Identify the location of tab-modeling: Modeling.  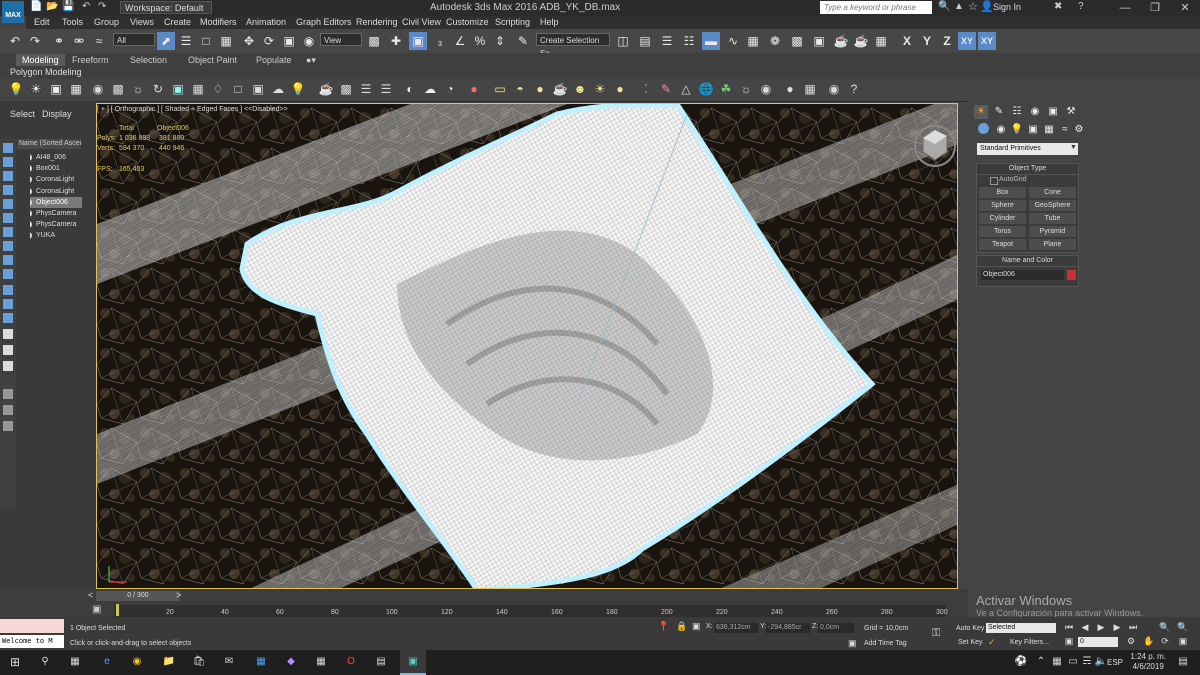
(40, 60).